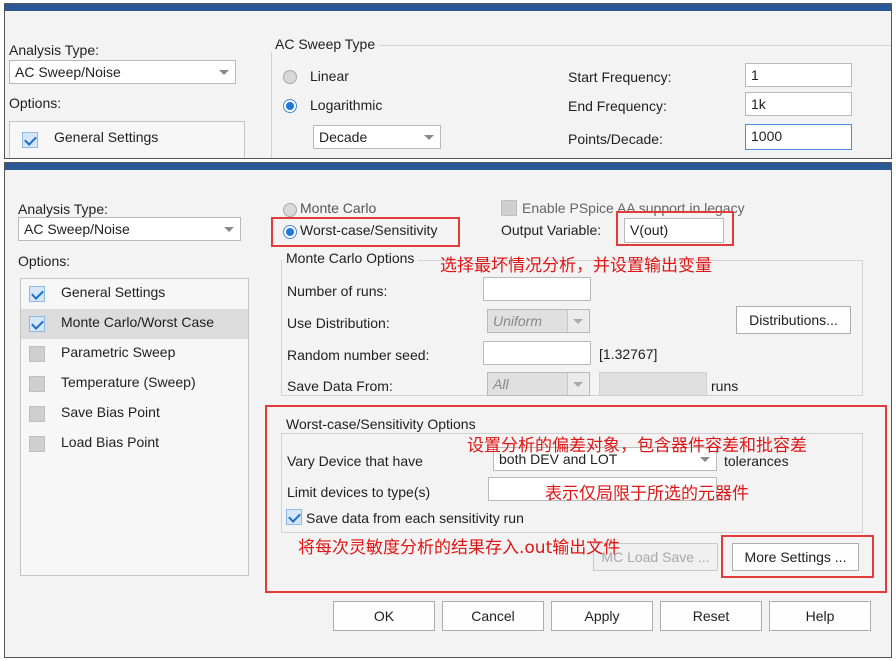 Image resolution: width=896 pixels, height=661 pixels. I want to click on annotation-limit-devices-note: 表示仅局限于所选的元器件, so click(647, 494).